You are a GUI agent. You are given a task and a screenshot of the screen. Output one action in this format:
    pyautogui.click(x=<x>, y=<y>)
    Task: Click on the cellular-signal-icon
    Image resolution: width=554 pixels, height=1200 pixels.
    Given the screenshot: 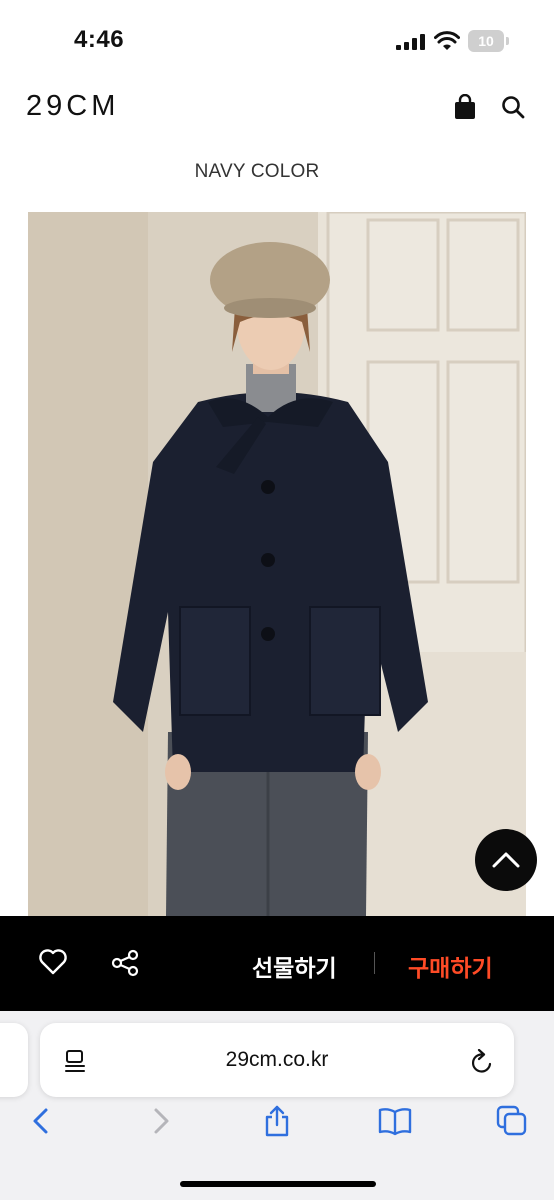 What is the action you would take?
    pyautogui.click(x=410, y=42)
    